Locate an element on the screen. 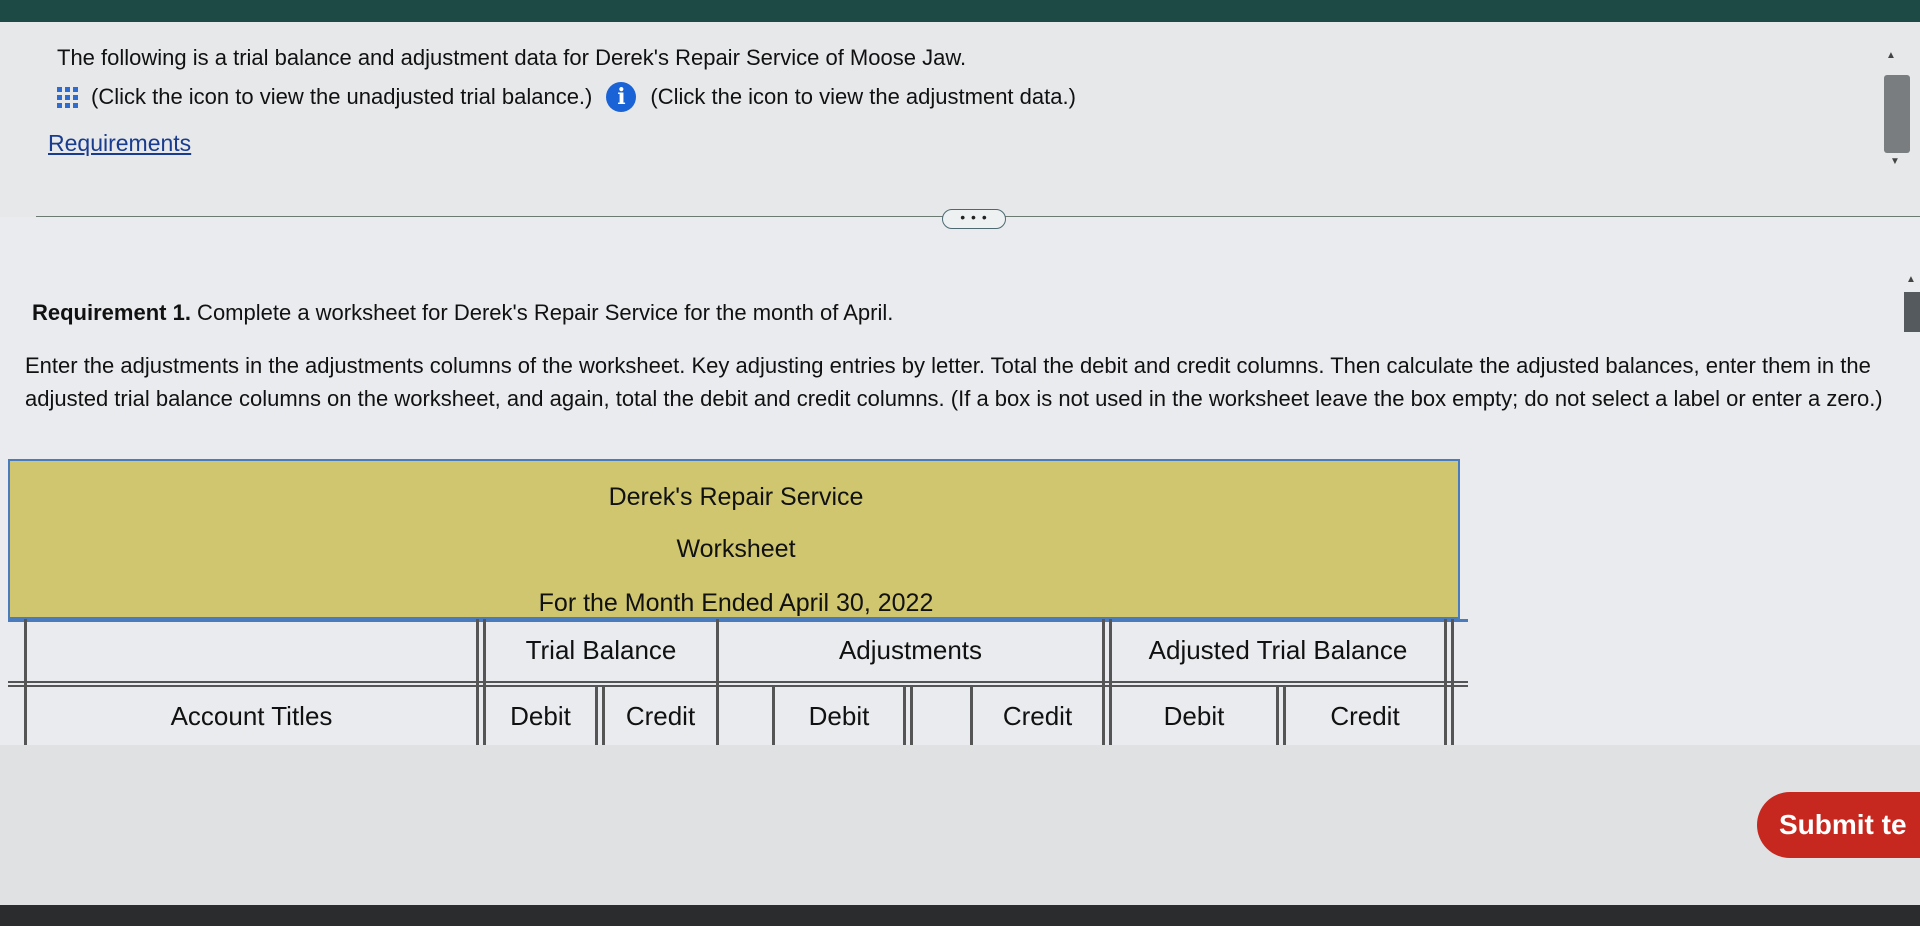  submit-test-button: Submit te is located at coordinates (1838, 825).